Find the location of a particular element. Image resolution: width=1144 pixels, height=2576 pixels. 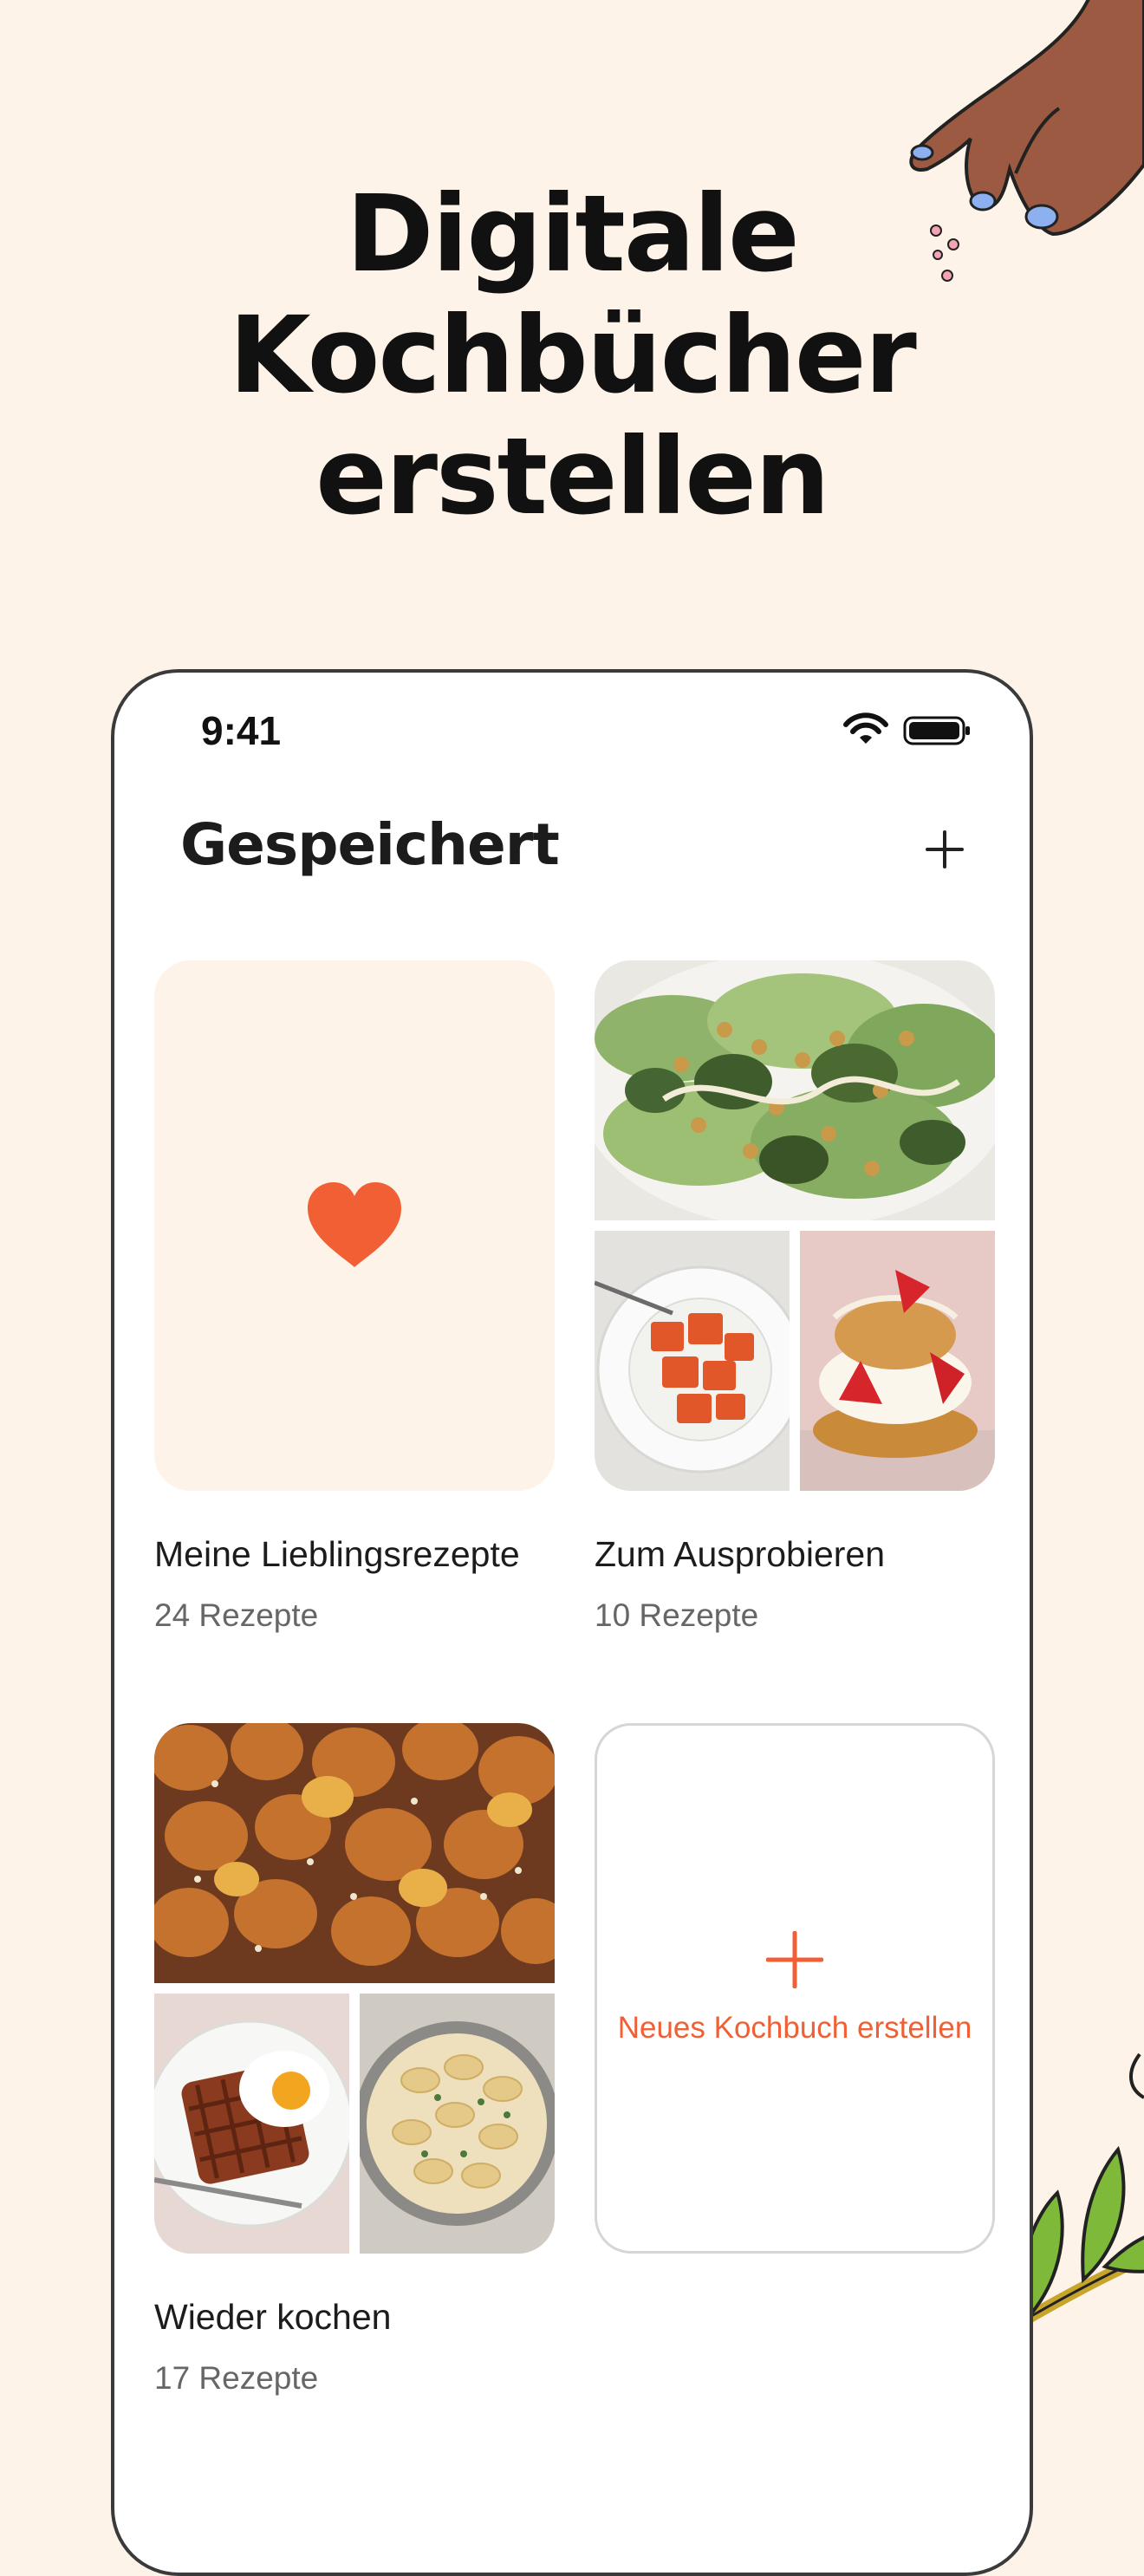

status-icons is located at coordinates (906, 728).